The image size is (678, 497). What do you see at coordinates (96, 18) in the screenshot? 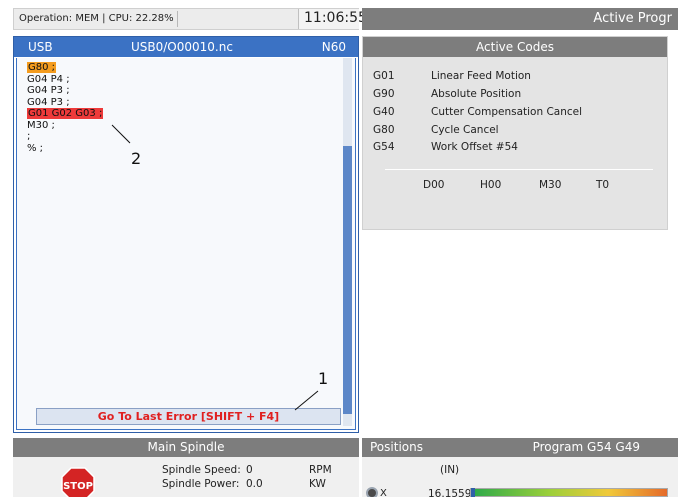
I see `operation-status-text: Operation: MEM | CPU: 22.28%` at bounding box center [96, 18].